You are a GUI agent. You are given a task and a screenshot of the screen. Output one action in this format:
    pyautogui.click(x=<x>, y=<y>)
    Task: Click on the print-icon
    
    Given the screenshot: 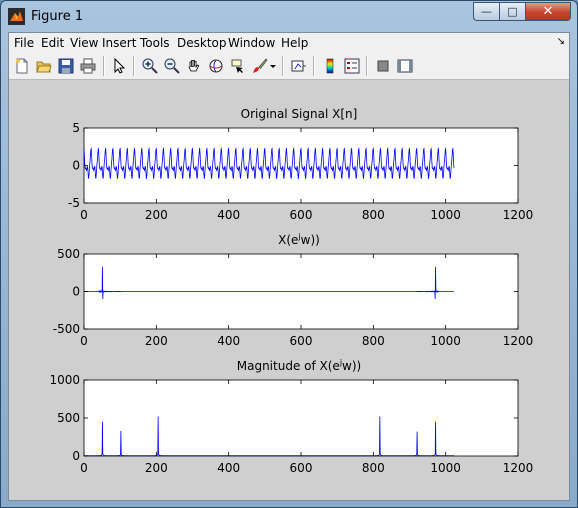 What is the action you would take?
    pyautogui.click(x=88, y=66)
    